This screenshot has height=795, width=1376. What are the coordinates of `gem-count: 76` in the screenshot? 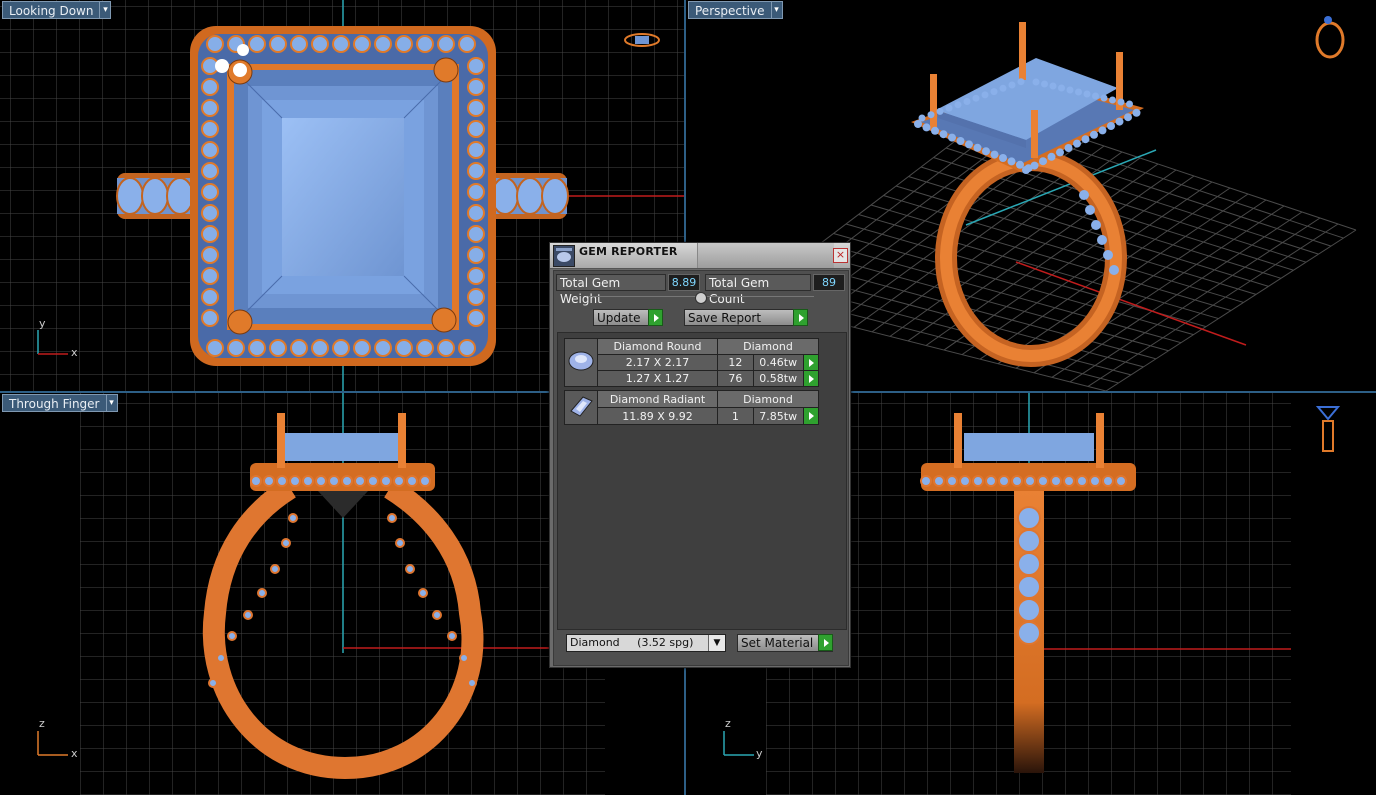 It's located at (735, 378).